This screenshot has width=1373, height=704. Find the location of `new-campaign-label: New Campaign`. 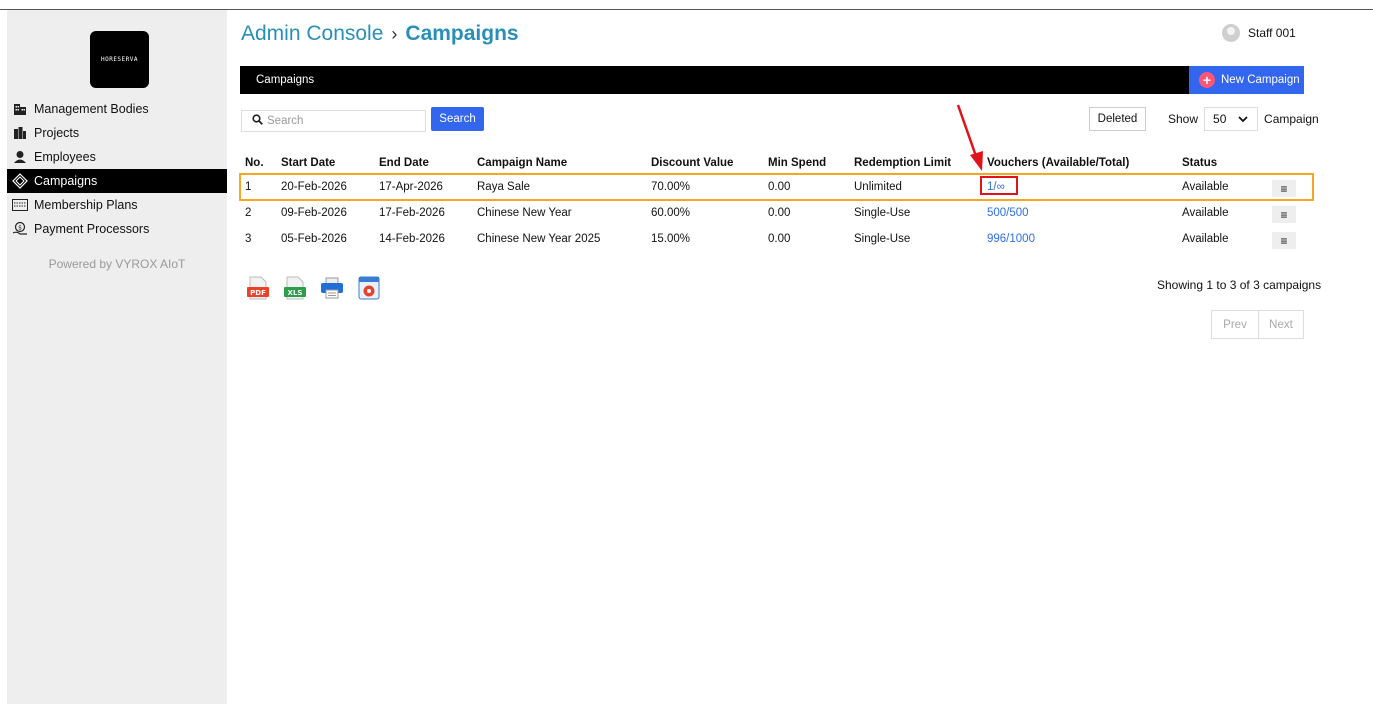

new-campaign-label: New Campaign is located at coordinates (1260, 80).